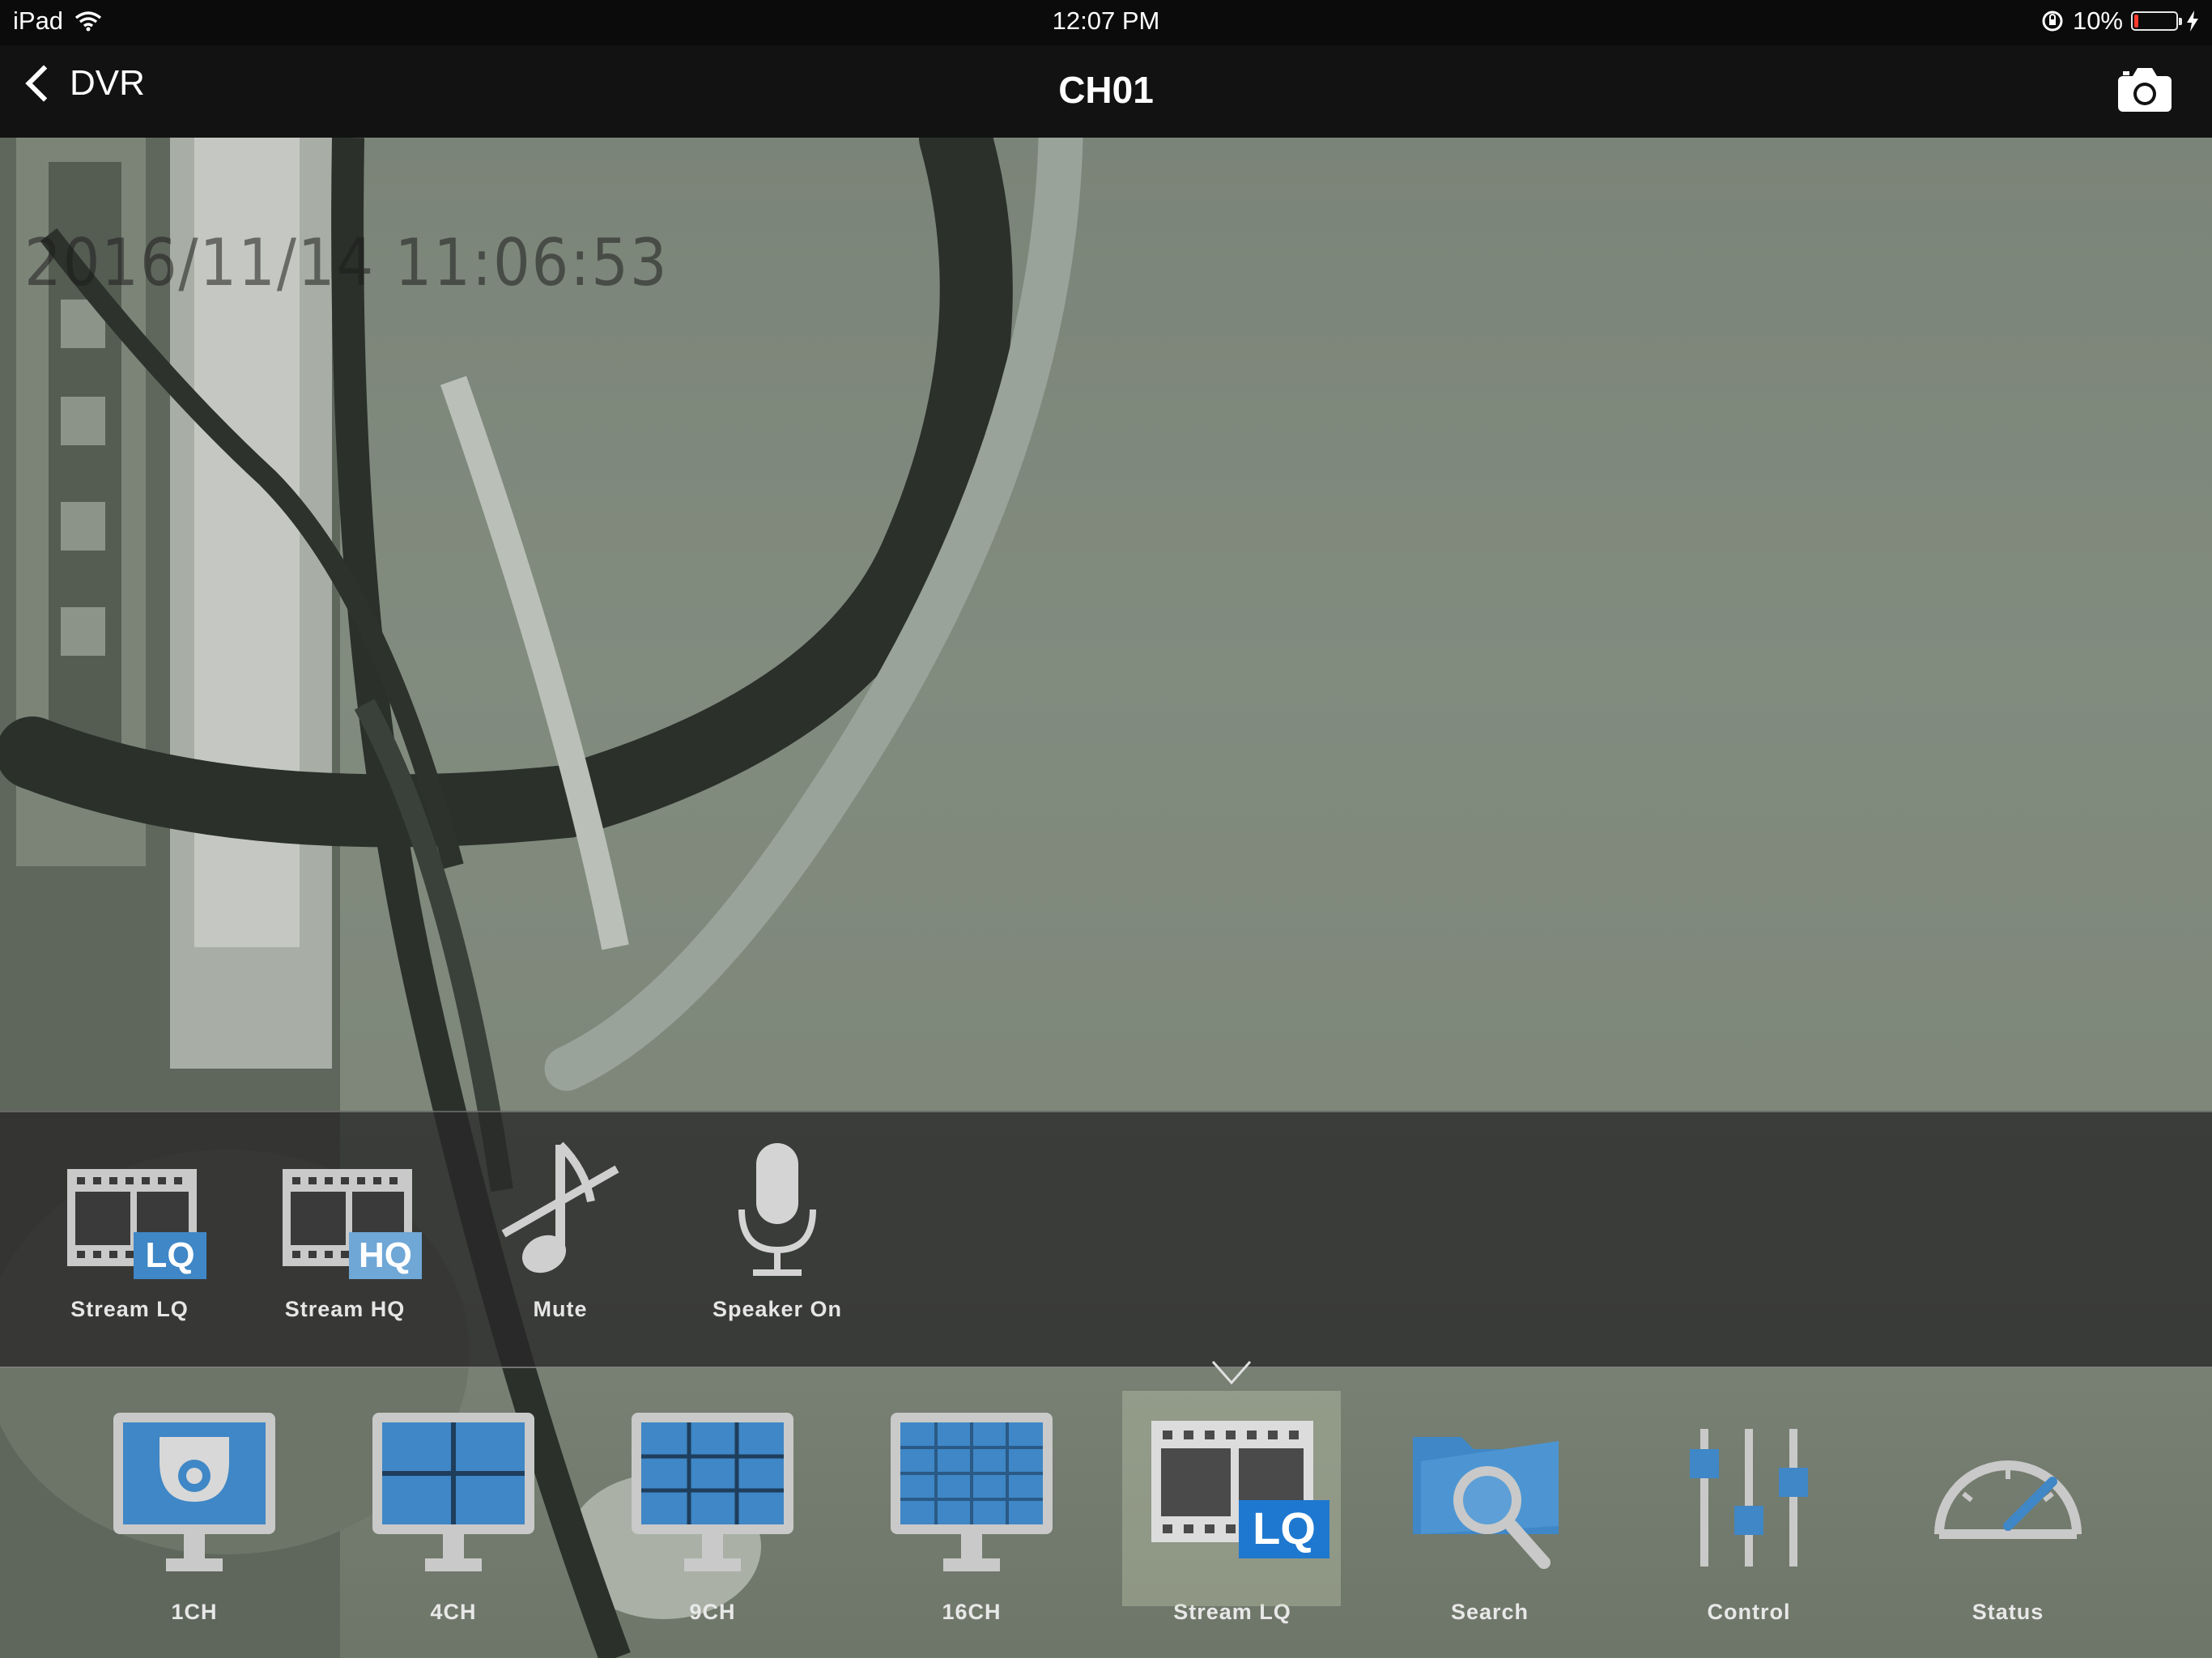 This screenshot has width=2212, height=1658. Describe the element at coordinates (1749, 1612) in the screenshot. I see `tab-control-label: Control` at that location.